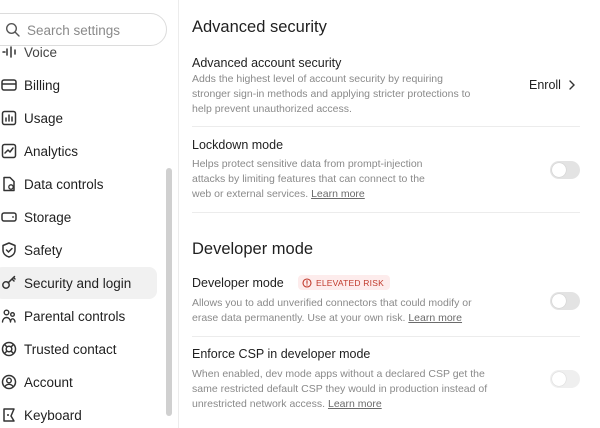 This screenshot has width=600, height=428. Describe the element at coordinates (9, 250) in the screenshot. I see `safety-icon` at that location.